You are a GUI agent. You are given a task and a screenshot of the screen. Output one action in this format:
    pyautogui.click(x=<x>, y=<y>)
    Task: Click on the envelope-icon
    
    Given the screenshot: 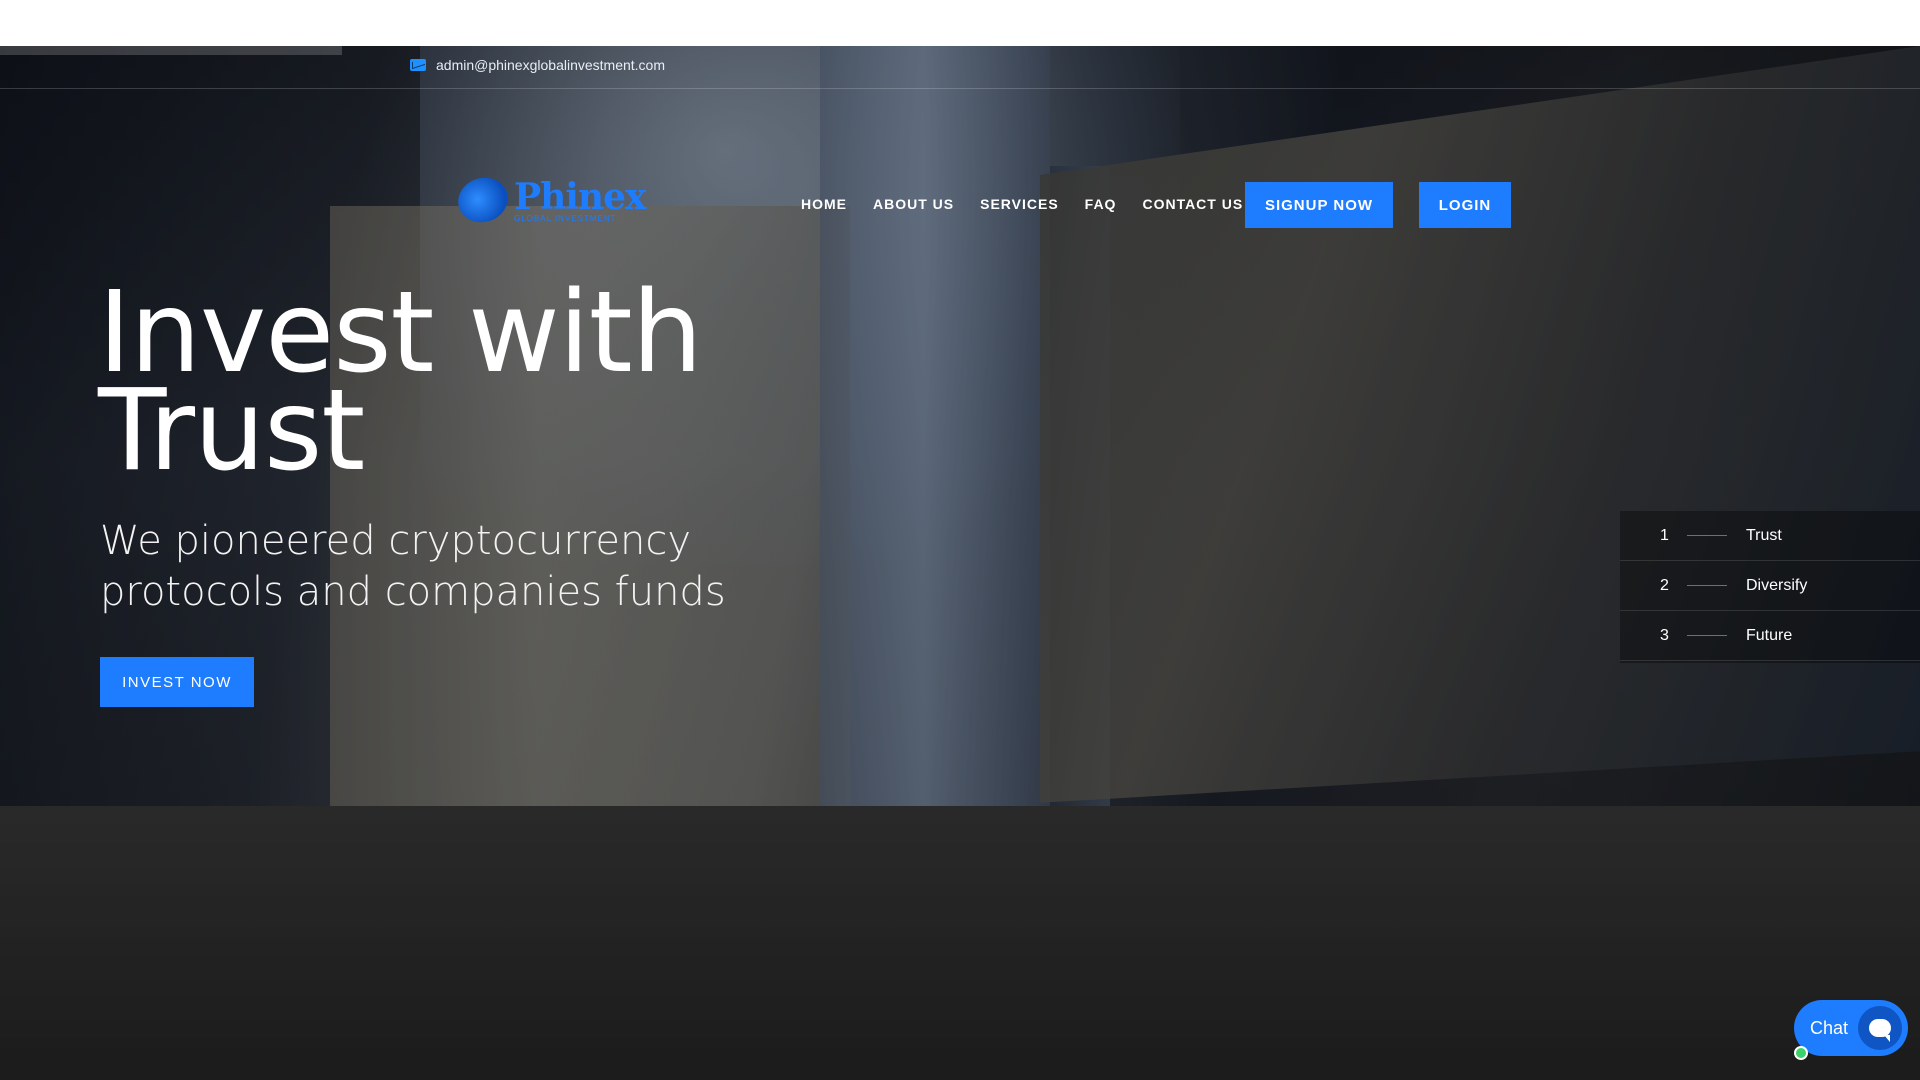 What is the action you would take?
    pyautogui.click(x=418, y=65)
    